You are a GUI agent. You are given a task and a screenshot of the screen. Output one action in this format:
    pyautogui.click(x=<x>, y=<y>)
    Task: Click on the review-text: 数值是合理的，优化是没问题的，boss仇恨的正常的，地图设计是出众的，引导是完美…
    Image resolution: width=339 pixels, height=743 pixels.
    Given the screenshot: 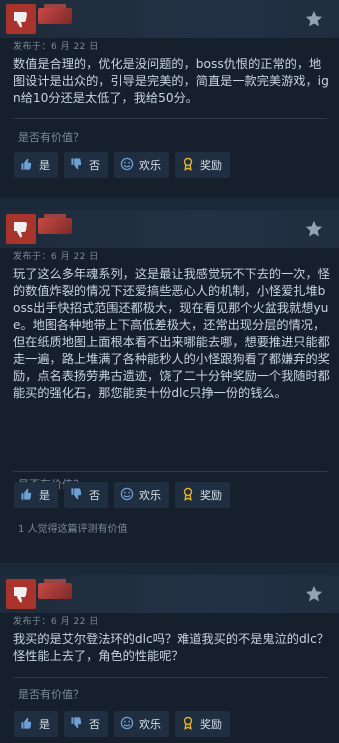 What is the action you would take?
    pyautogui.click(x=171, y=81)
    